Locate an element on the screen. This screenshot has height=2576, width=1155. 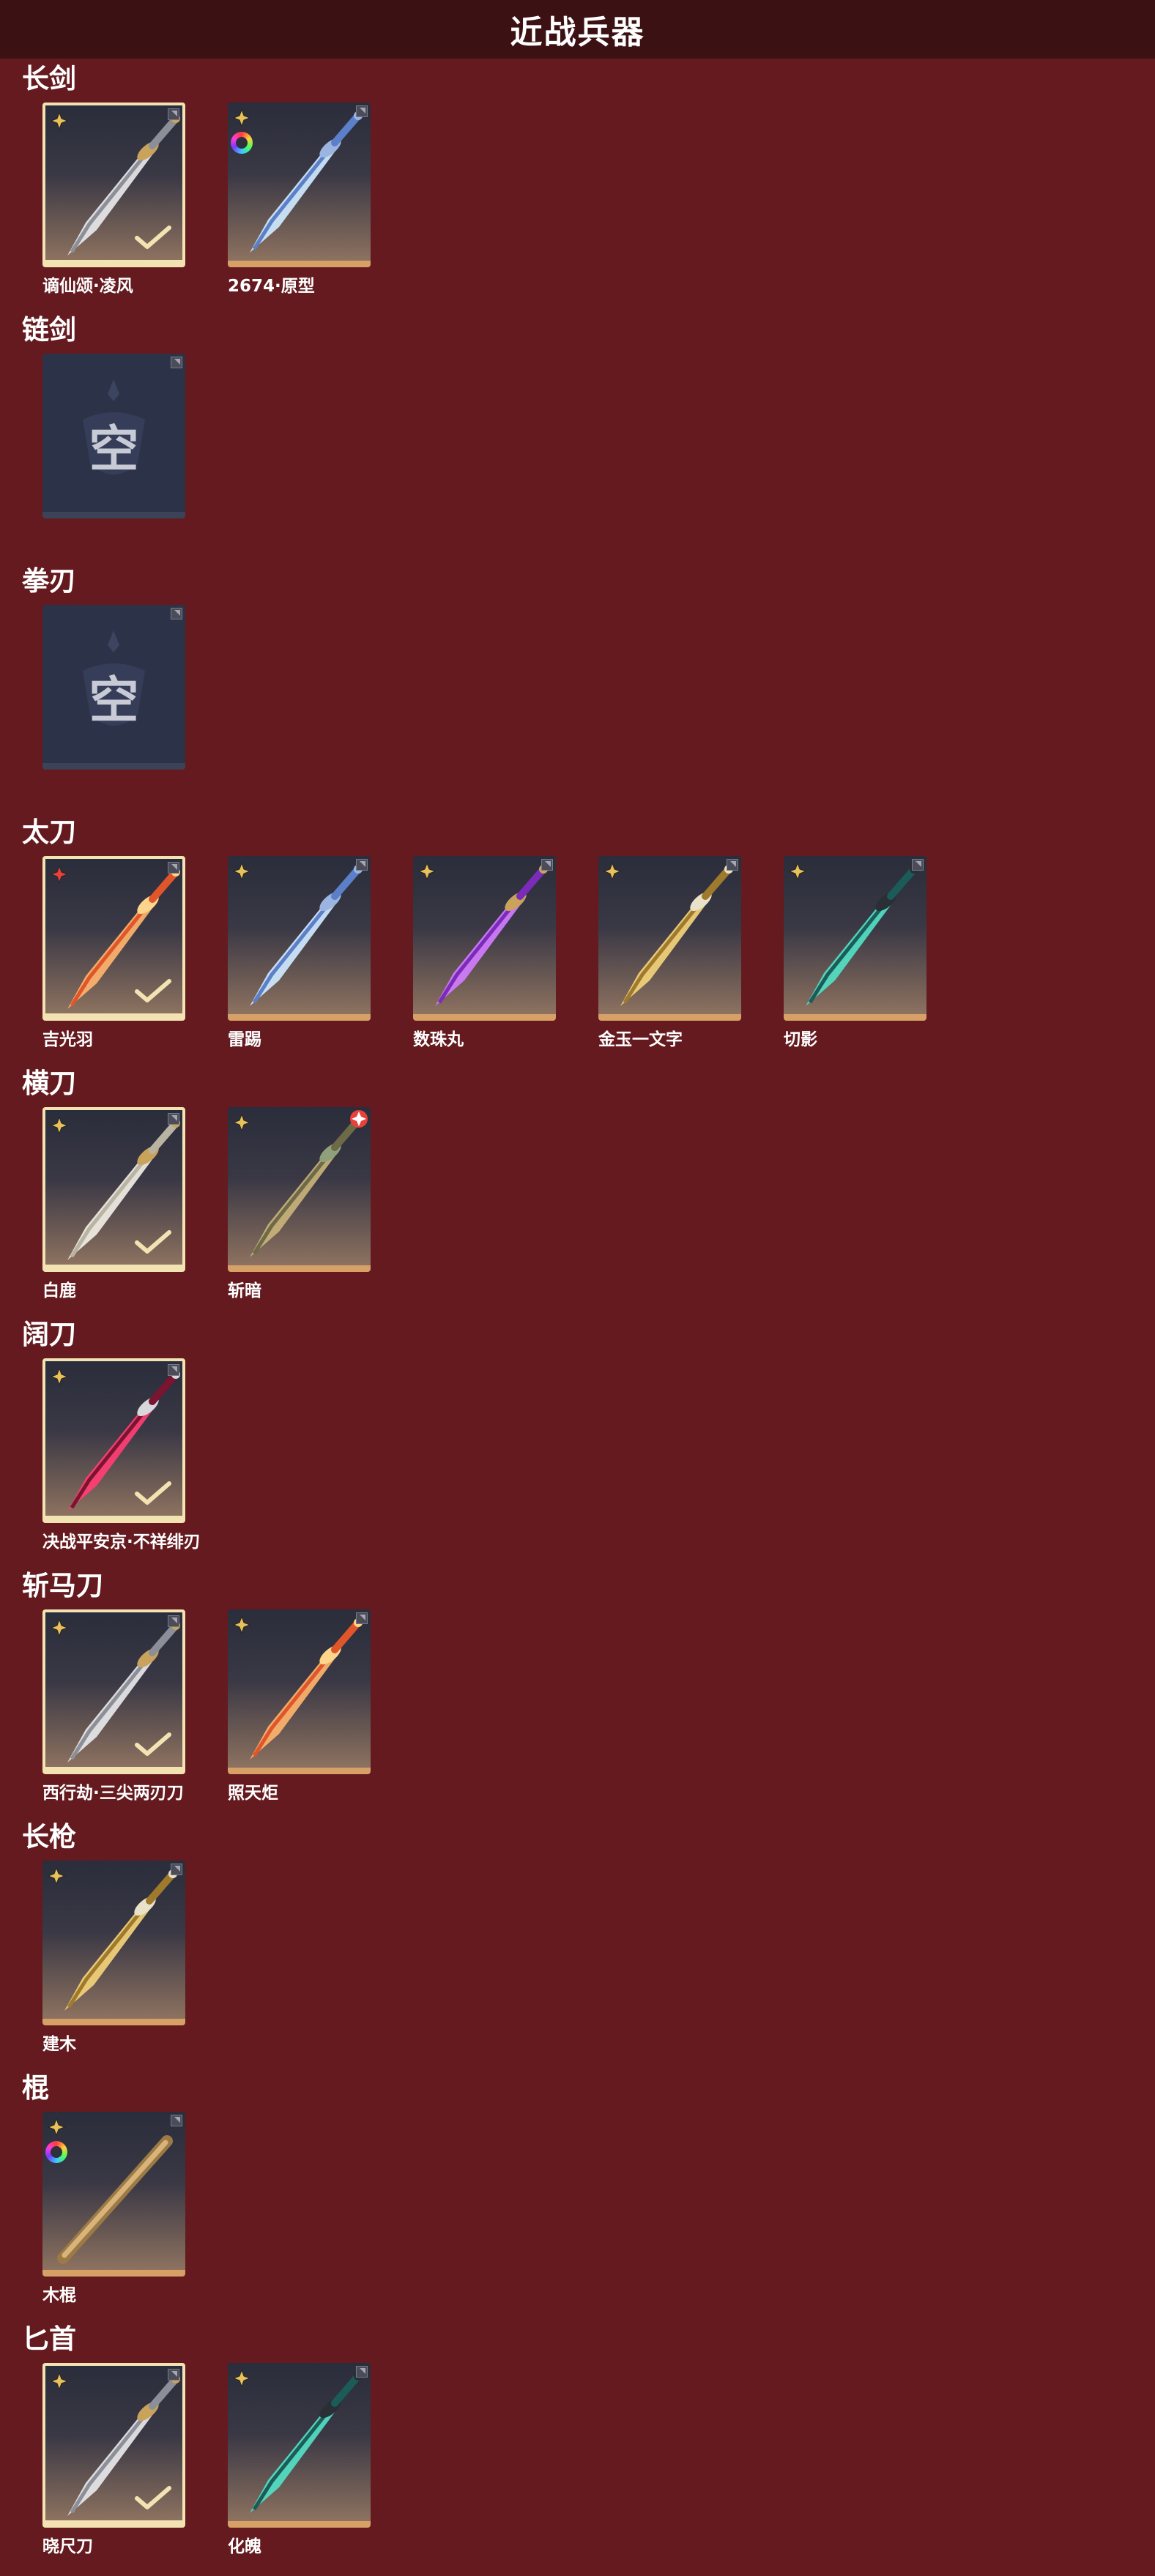
weapon-card: 谪仙颂·凌风 is located at coordinates (113, 200).